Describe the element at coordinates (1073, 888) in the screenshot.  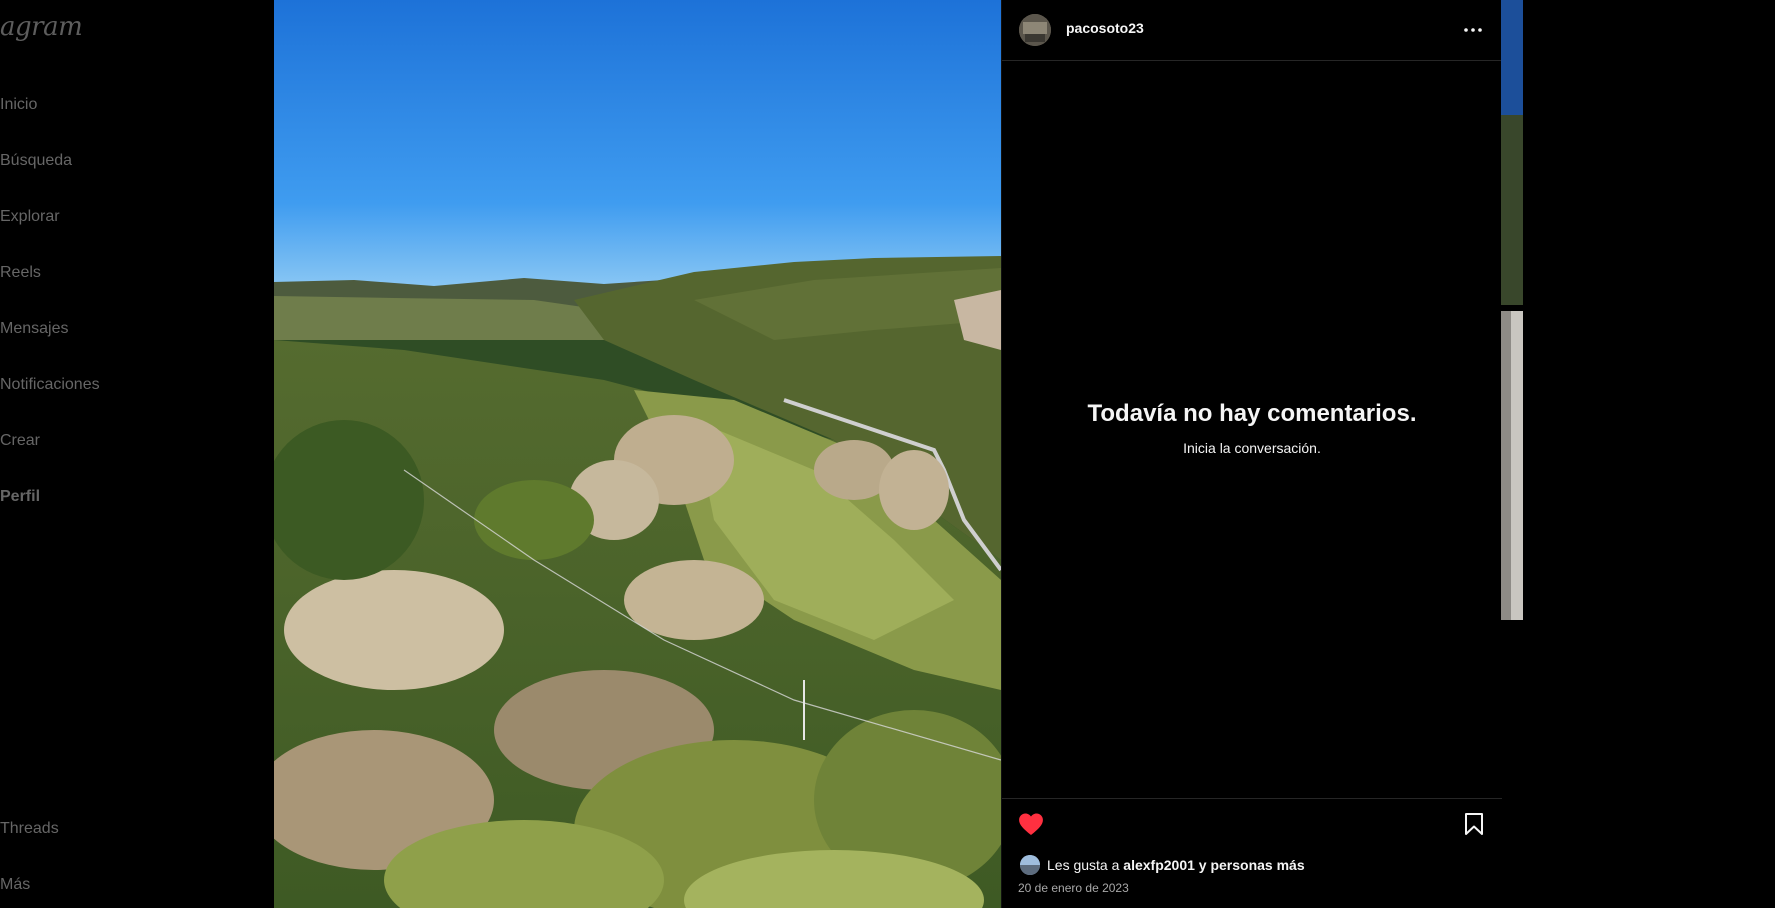
I see `post-date: 20 de enero de 2023` at that location.